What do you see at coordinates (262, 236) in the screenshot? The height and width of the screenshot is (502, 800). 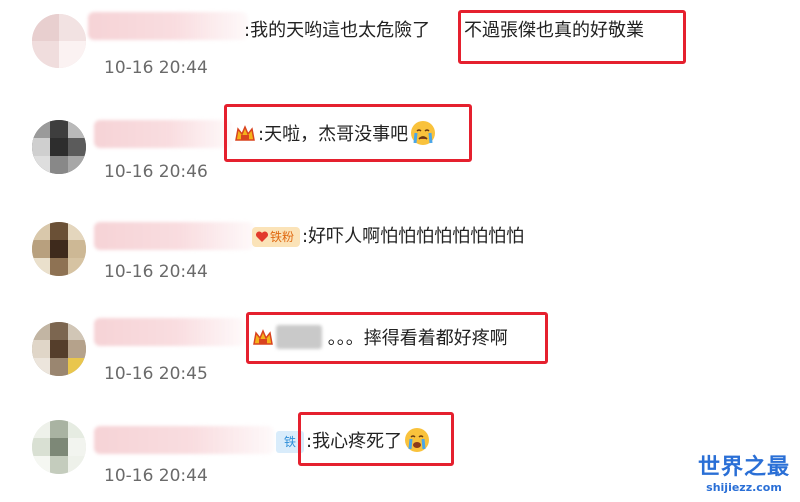 I see `heart-icon` at bounding box center [262, 236].